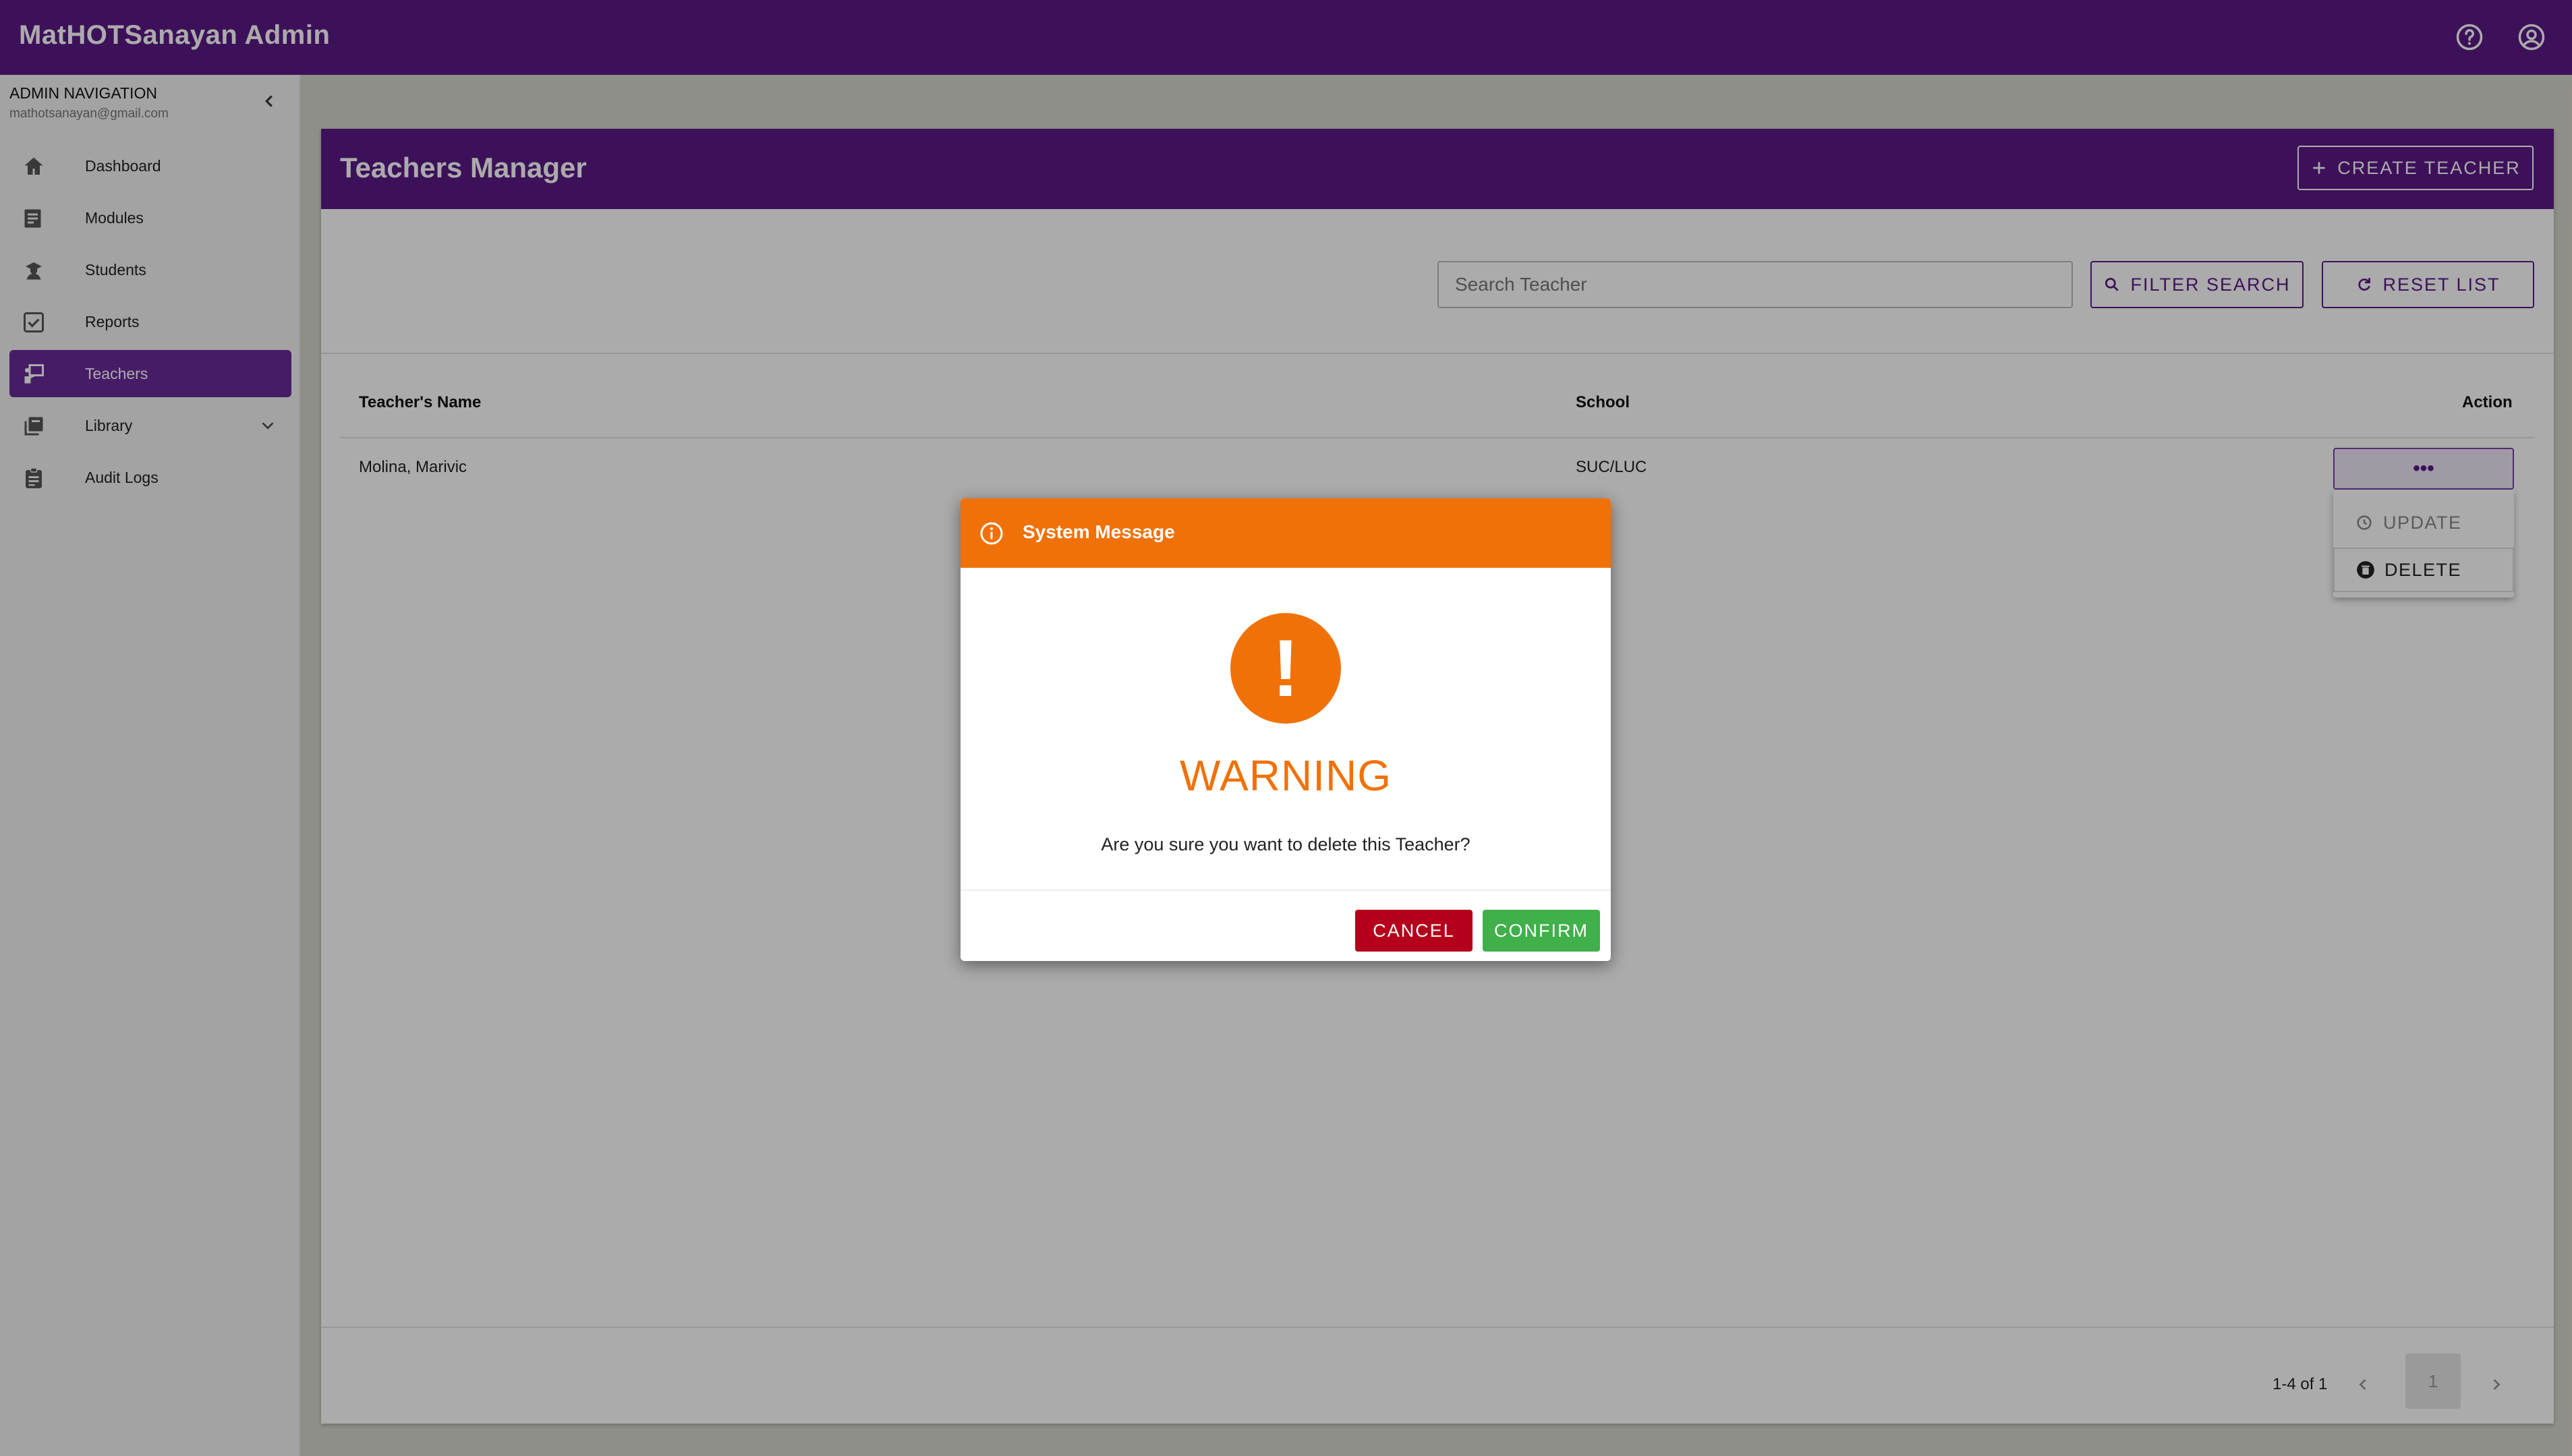 The width and height of the screenshot is (2572, 1456). Describe the element at coordinates (1286, 775) in the screenshot. I see `warning-heading: WARNING` at that location.